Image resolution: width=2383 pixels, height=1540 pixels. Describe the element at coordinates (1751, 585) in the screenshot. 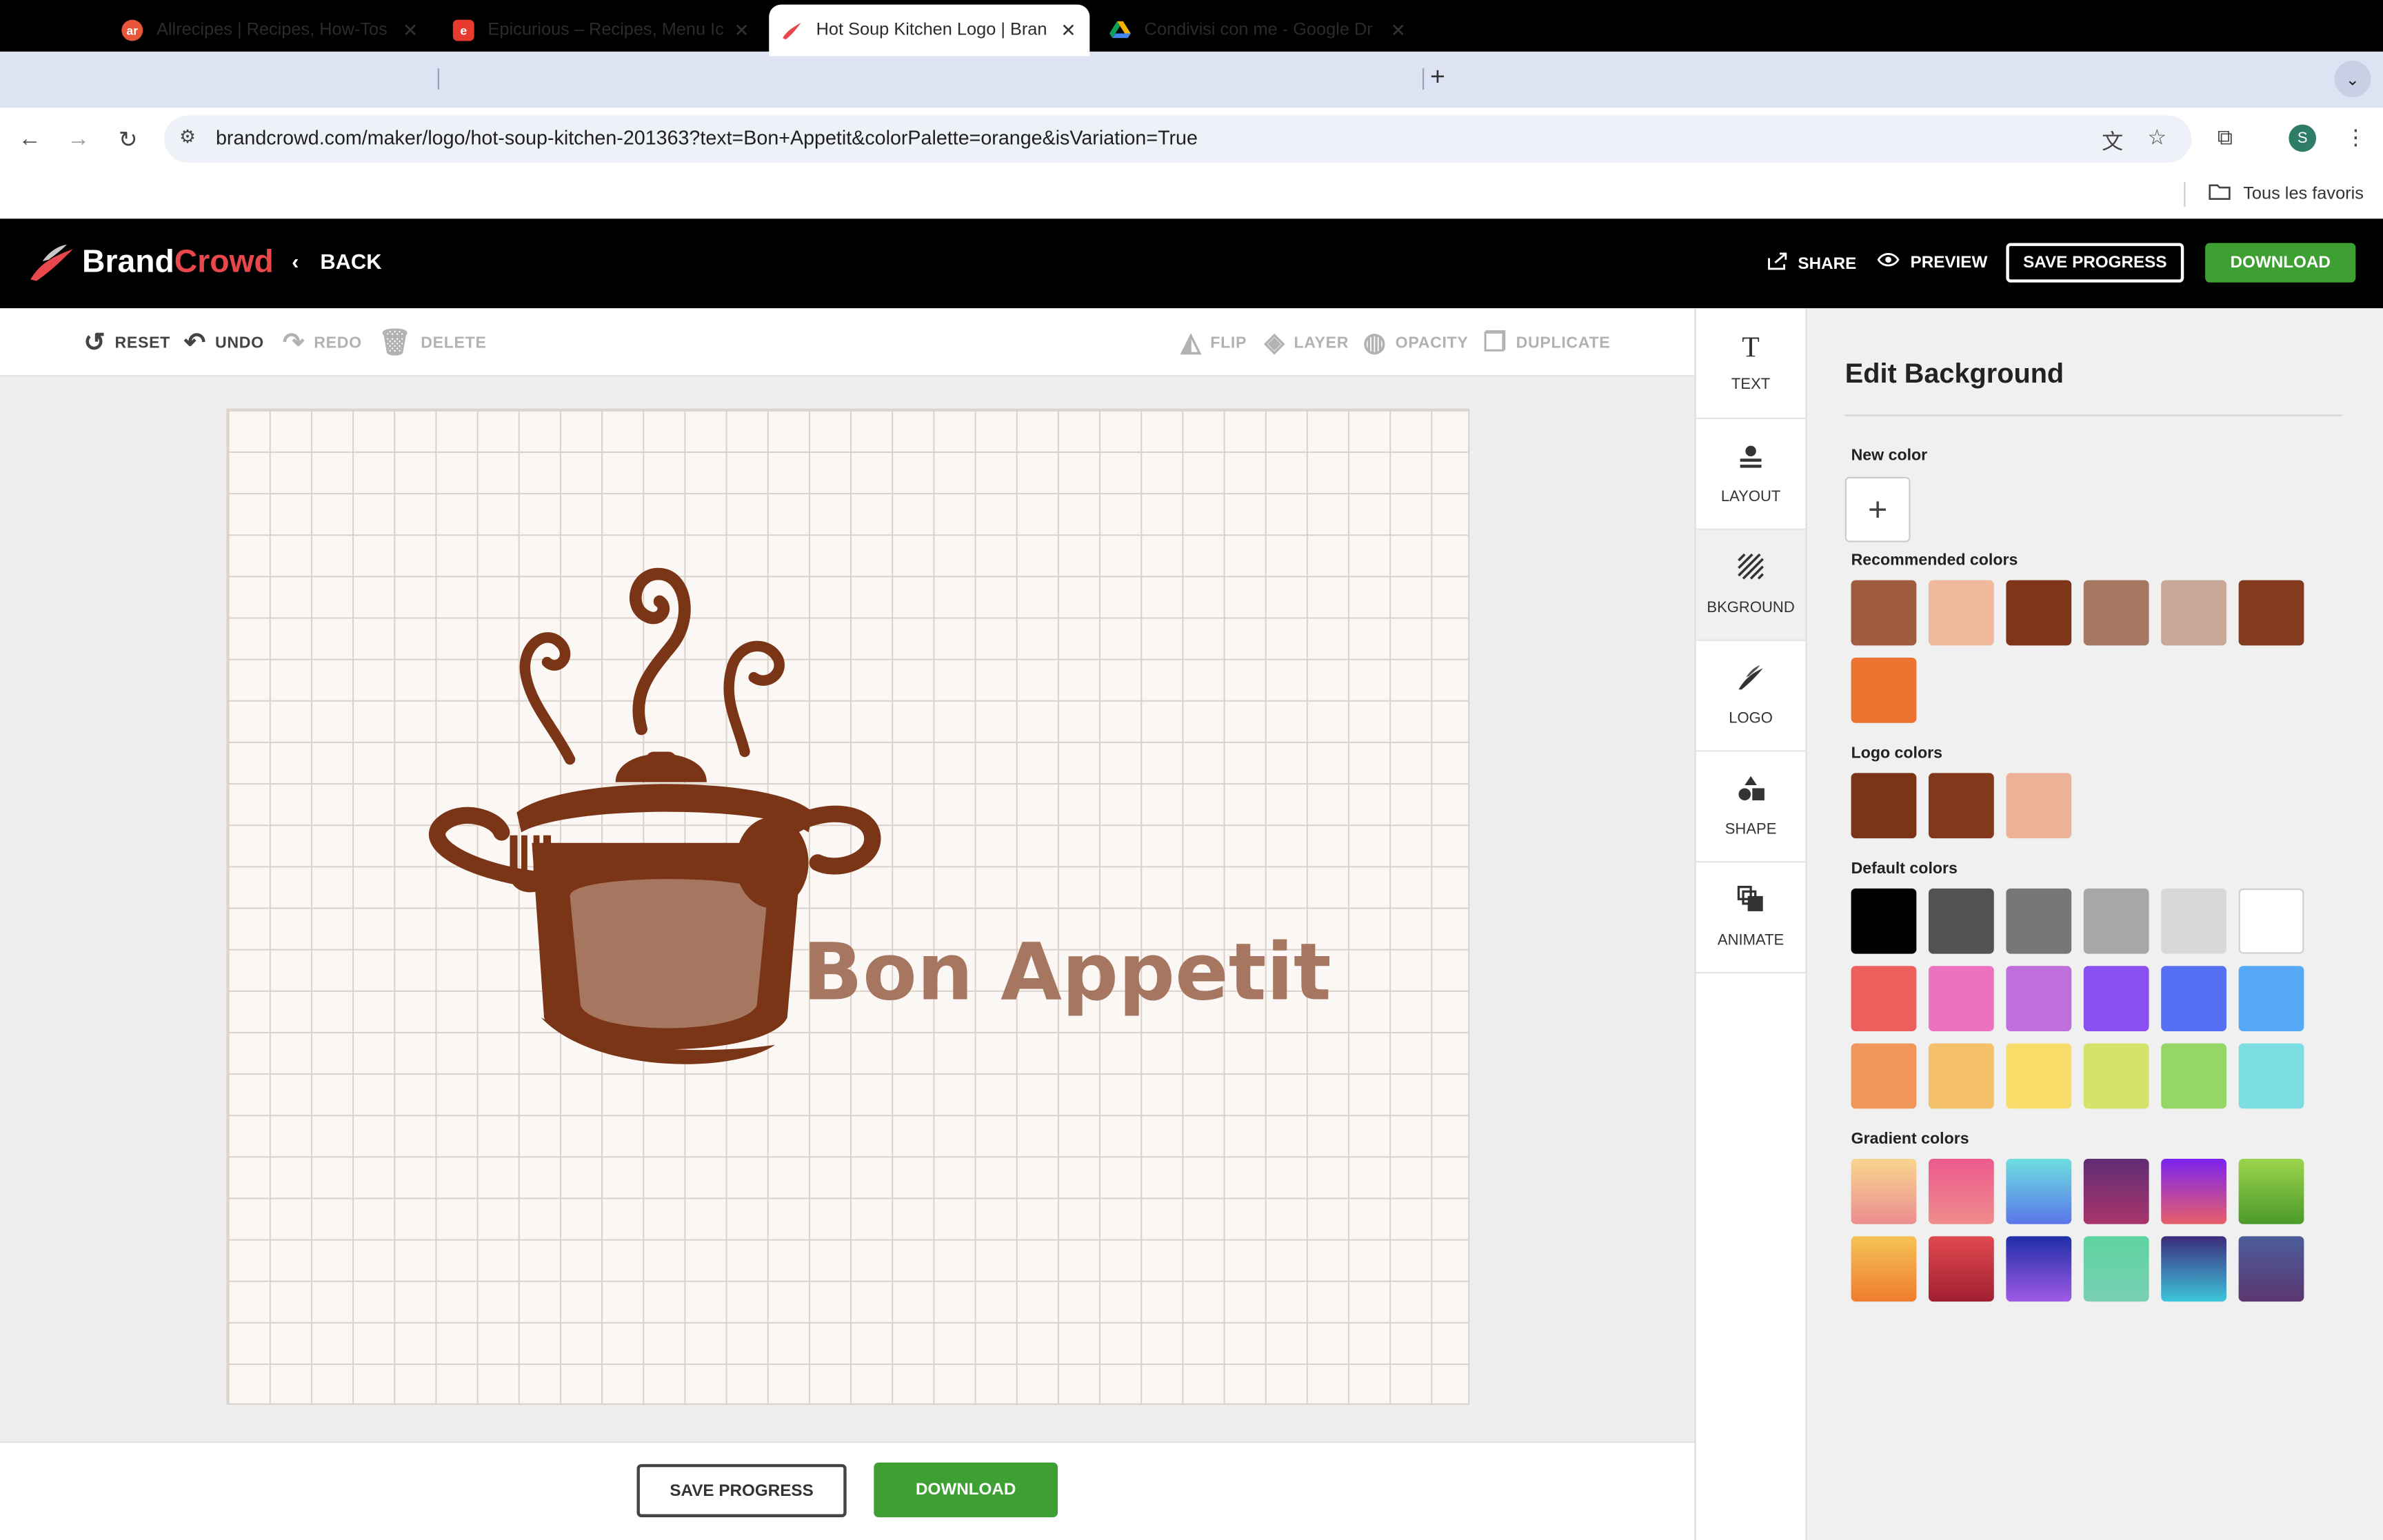

I see `side-tab-background: BKGROUND` at that location.